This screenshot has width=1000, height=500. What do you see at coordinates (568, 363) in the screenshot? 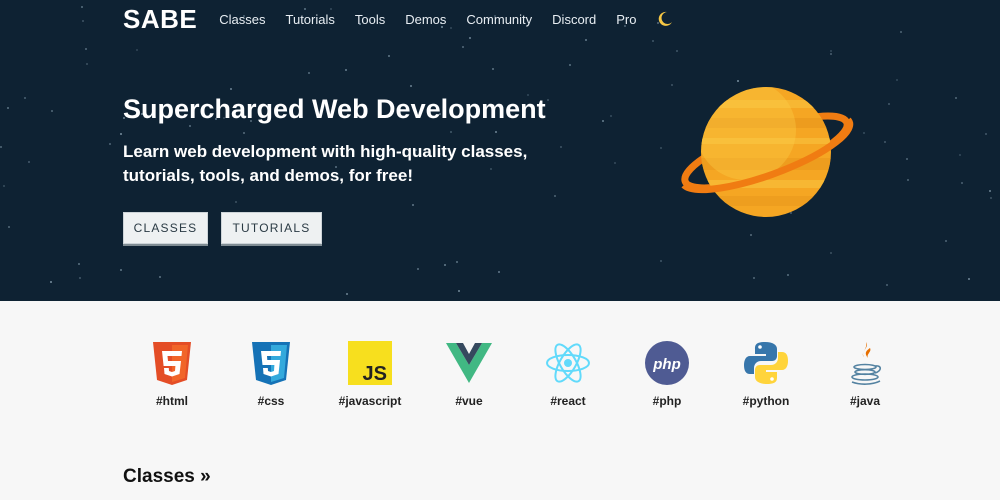
I see `react-icon` at bounding box center [568, 363].